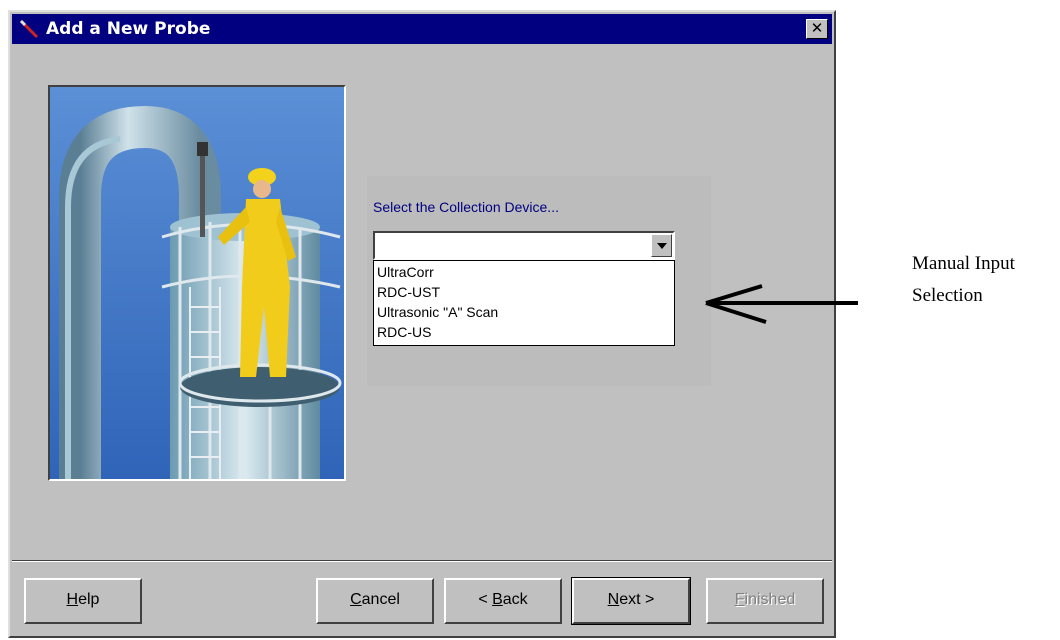 The width and height of the screenshot is (1060, 640). Describe the element at coordinates (128, 29) in the screenshot. I see `dialog-title: Add a New Probe` at that location.